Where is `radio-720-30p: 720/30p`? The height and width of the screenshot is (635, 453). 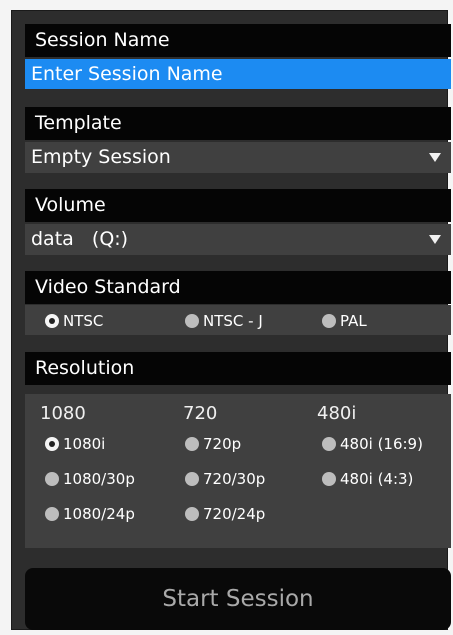
radio-720-30p: 720/30p is located at coordinates (225, 479).